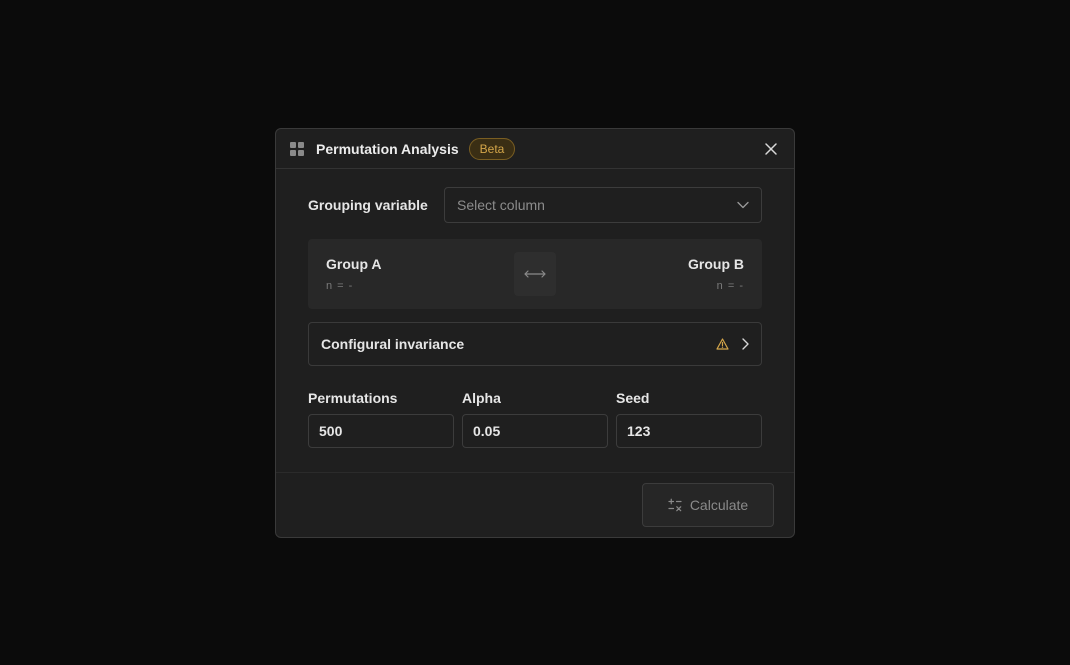 The width and height of the screenshot is (1070, 665). I want to click on grid-icon, so click(297, 148).